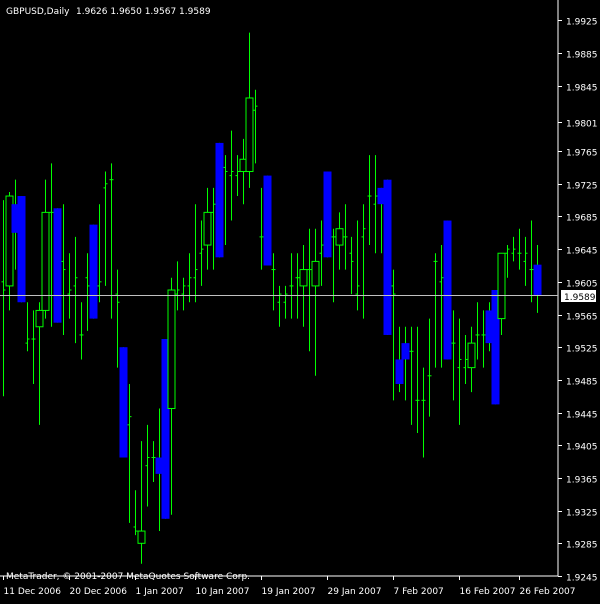  I want to click on symbol-label: GBPUSD,Daily, so click(38, 12).